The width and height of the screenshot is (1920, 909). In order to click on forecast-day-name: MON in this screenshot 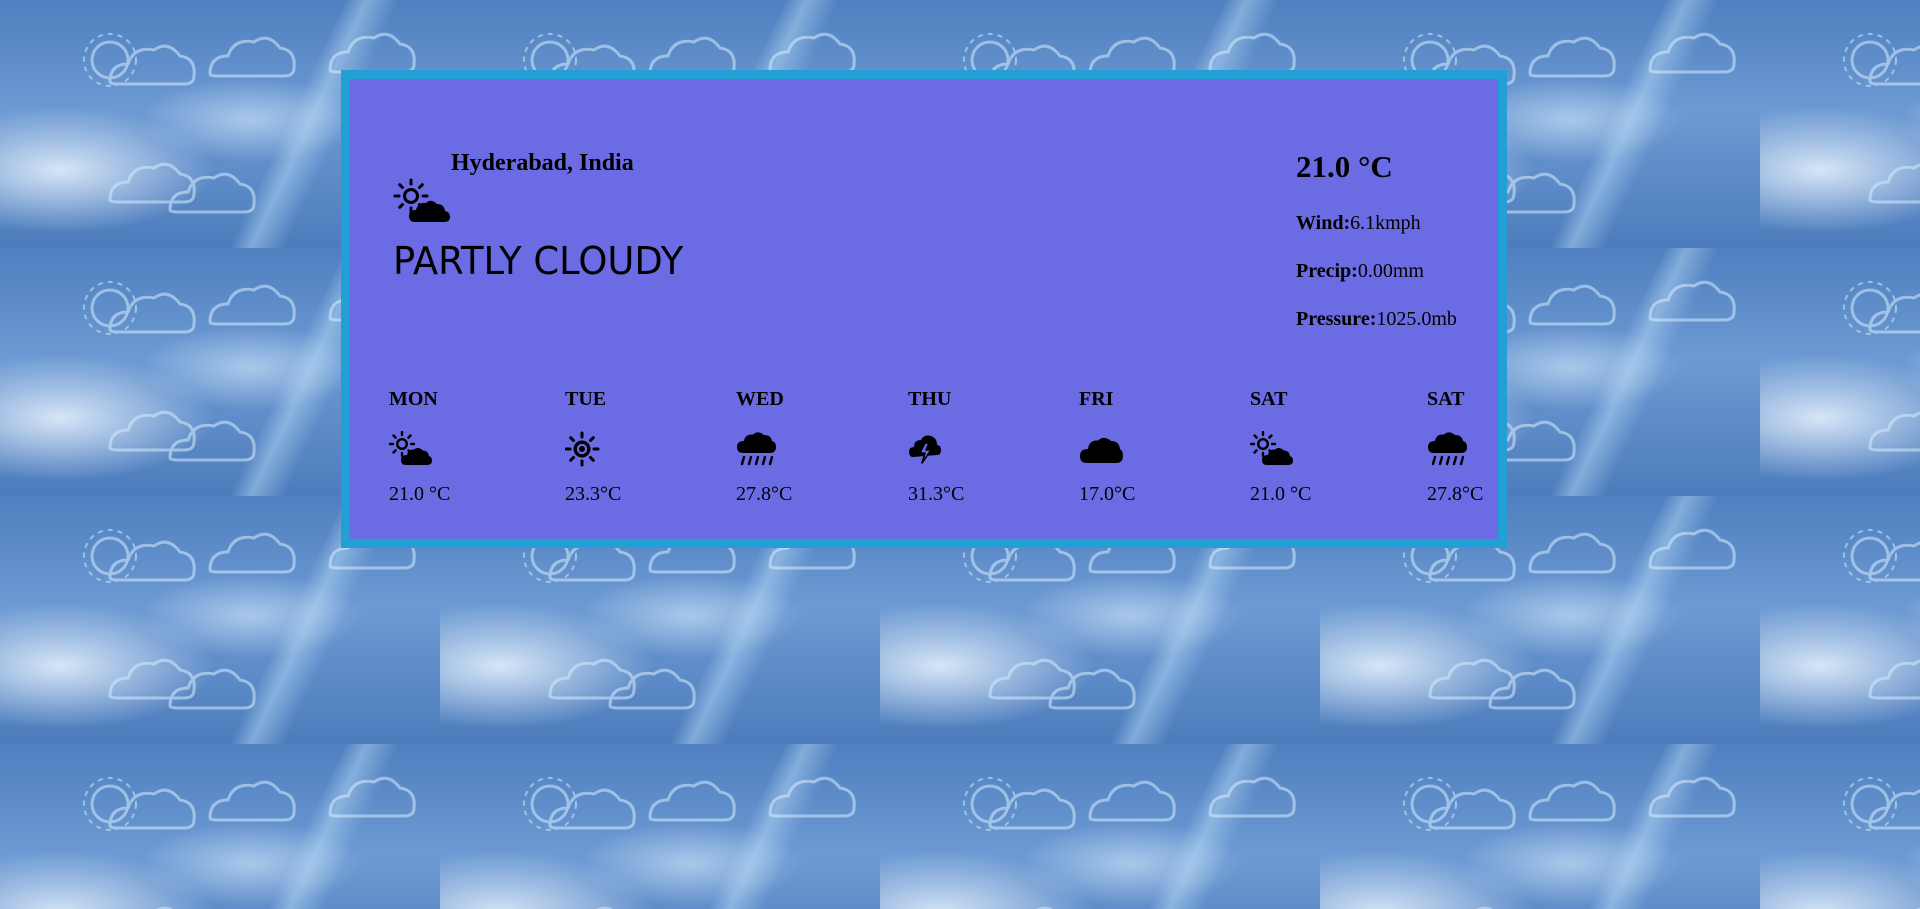, I will do `click(413, 399)`.